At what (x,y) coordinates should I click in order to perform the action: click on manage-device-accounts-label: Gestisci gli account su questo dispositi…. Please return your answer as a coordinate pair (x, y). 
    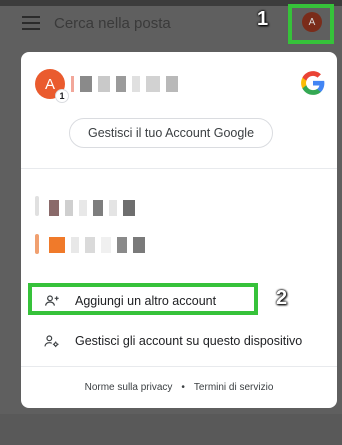
    Looking at the image, I should click on (189, 341).